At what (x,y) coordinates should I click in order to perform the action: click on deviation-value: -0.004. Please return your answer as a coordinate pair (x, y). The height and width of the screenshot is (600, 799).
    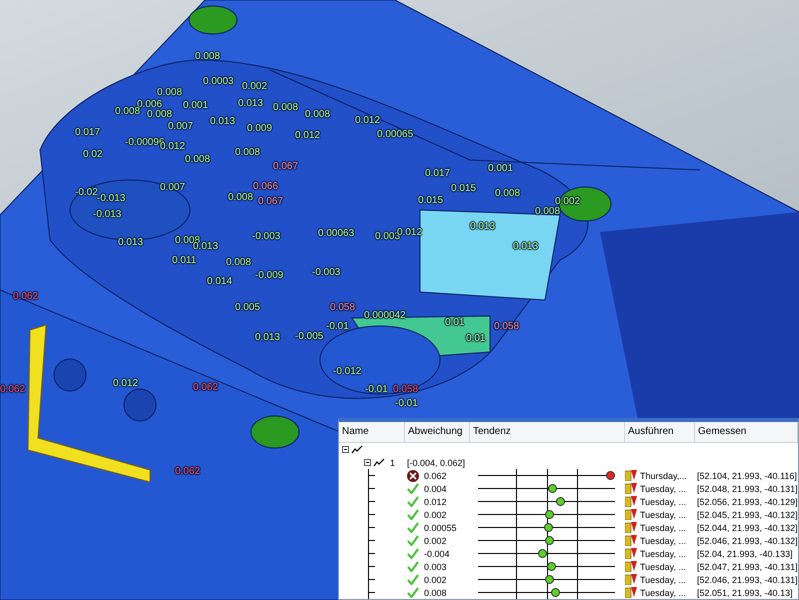
    Looking at the image, I should click on (437, 553).